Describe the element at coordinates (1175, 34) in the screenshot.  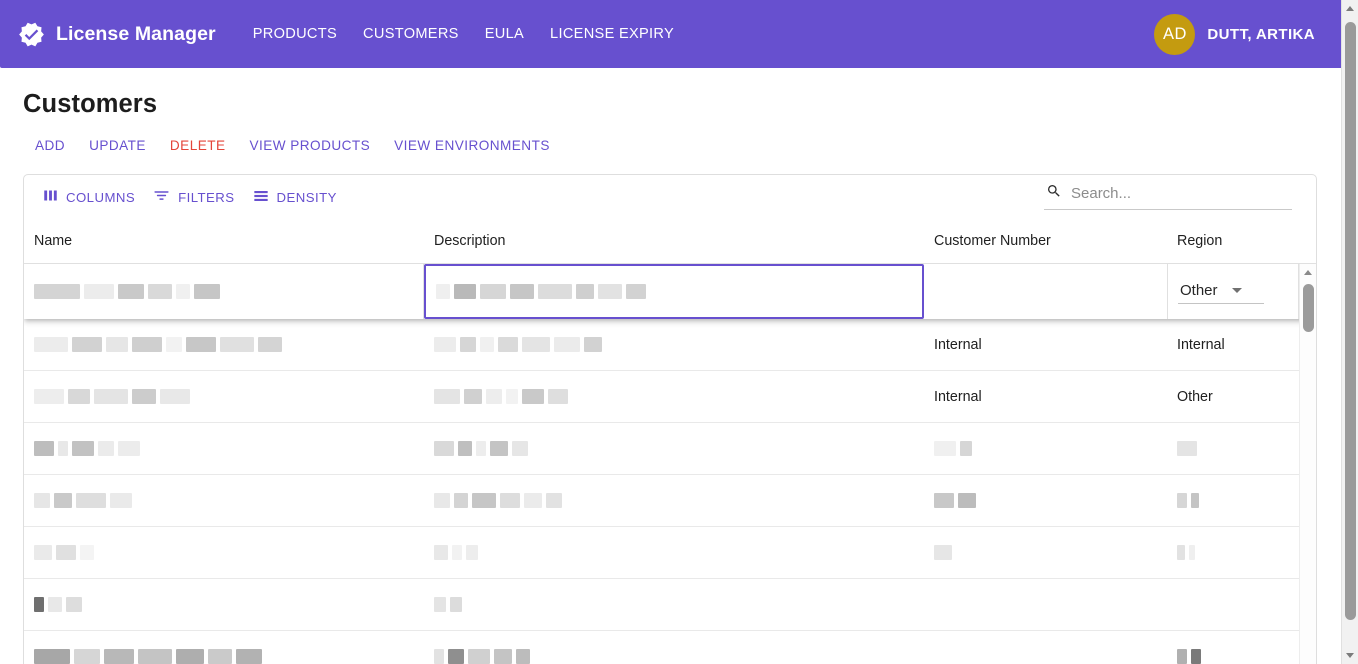
I see `avatar: AD` at that location.